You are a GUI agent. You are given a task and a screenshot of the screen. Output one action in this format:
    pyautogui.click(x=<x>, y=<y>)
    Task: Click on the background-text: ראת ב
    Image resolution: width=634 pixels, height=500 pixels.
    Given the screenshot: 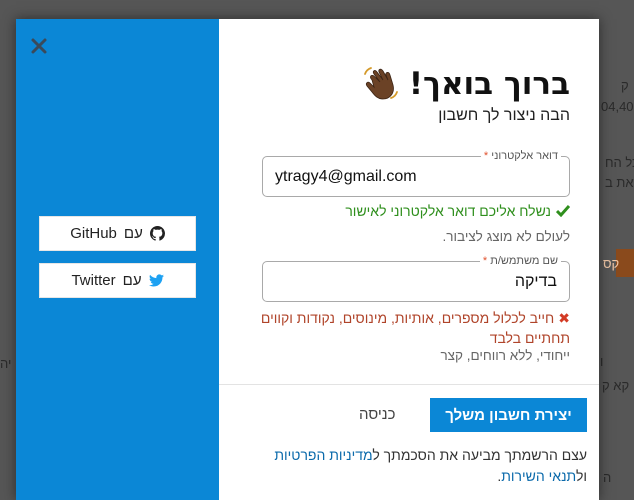 What is the action you would take?
    pyautogui.click(x=619, y=182)
    